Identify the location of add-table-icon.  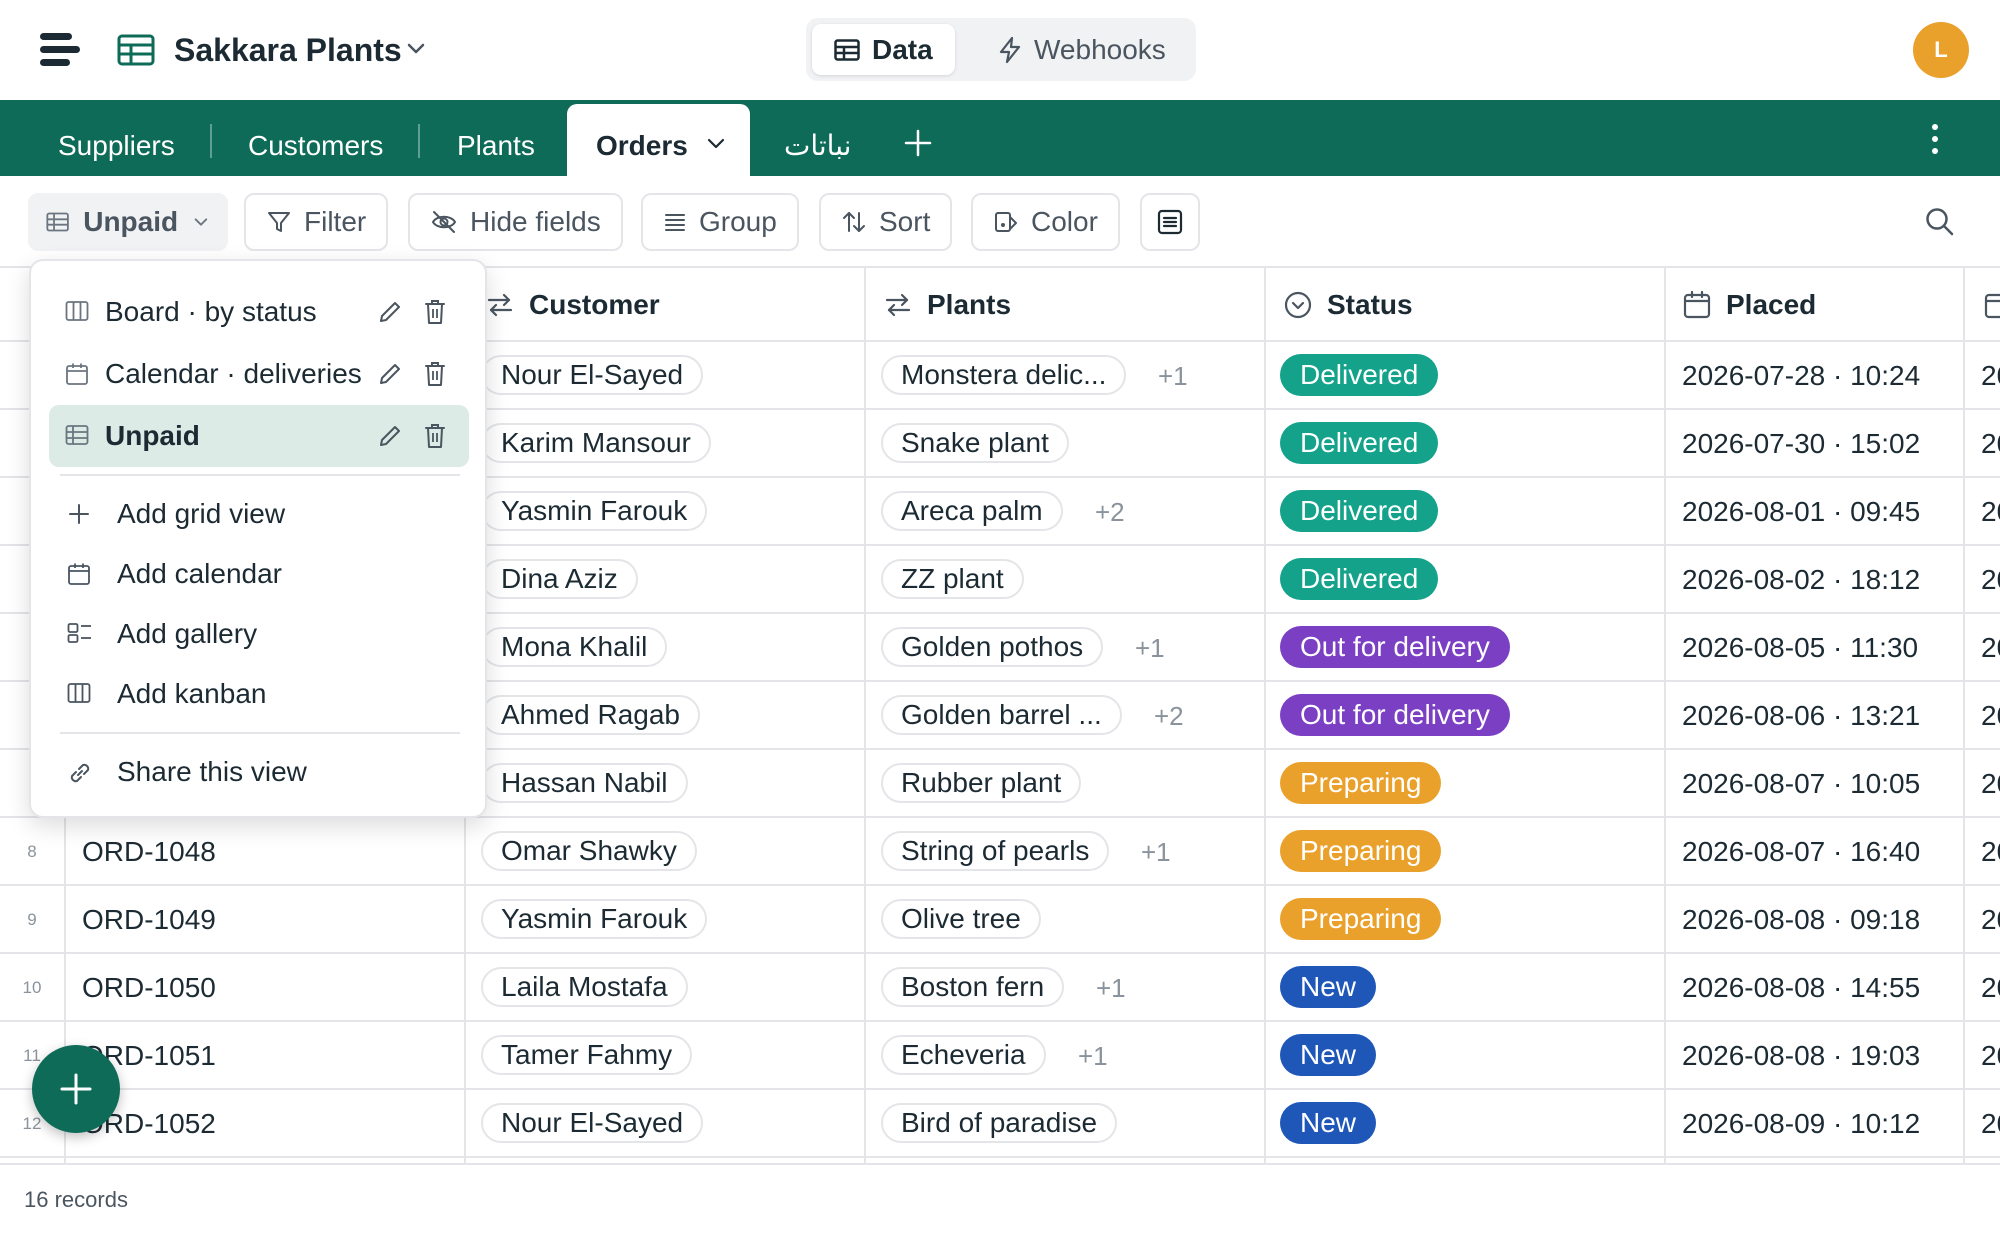
(918, 143).